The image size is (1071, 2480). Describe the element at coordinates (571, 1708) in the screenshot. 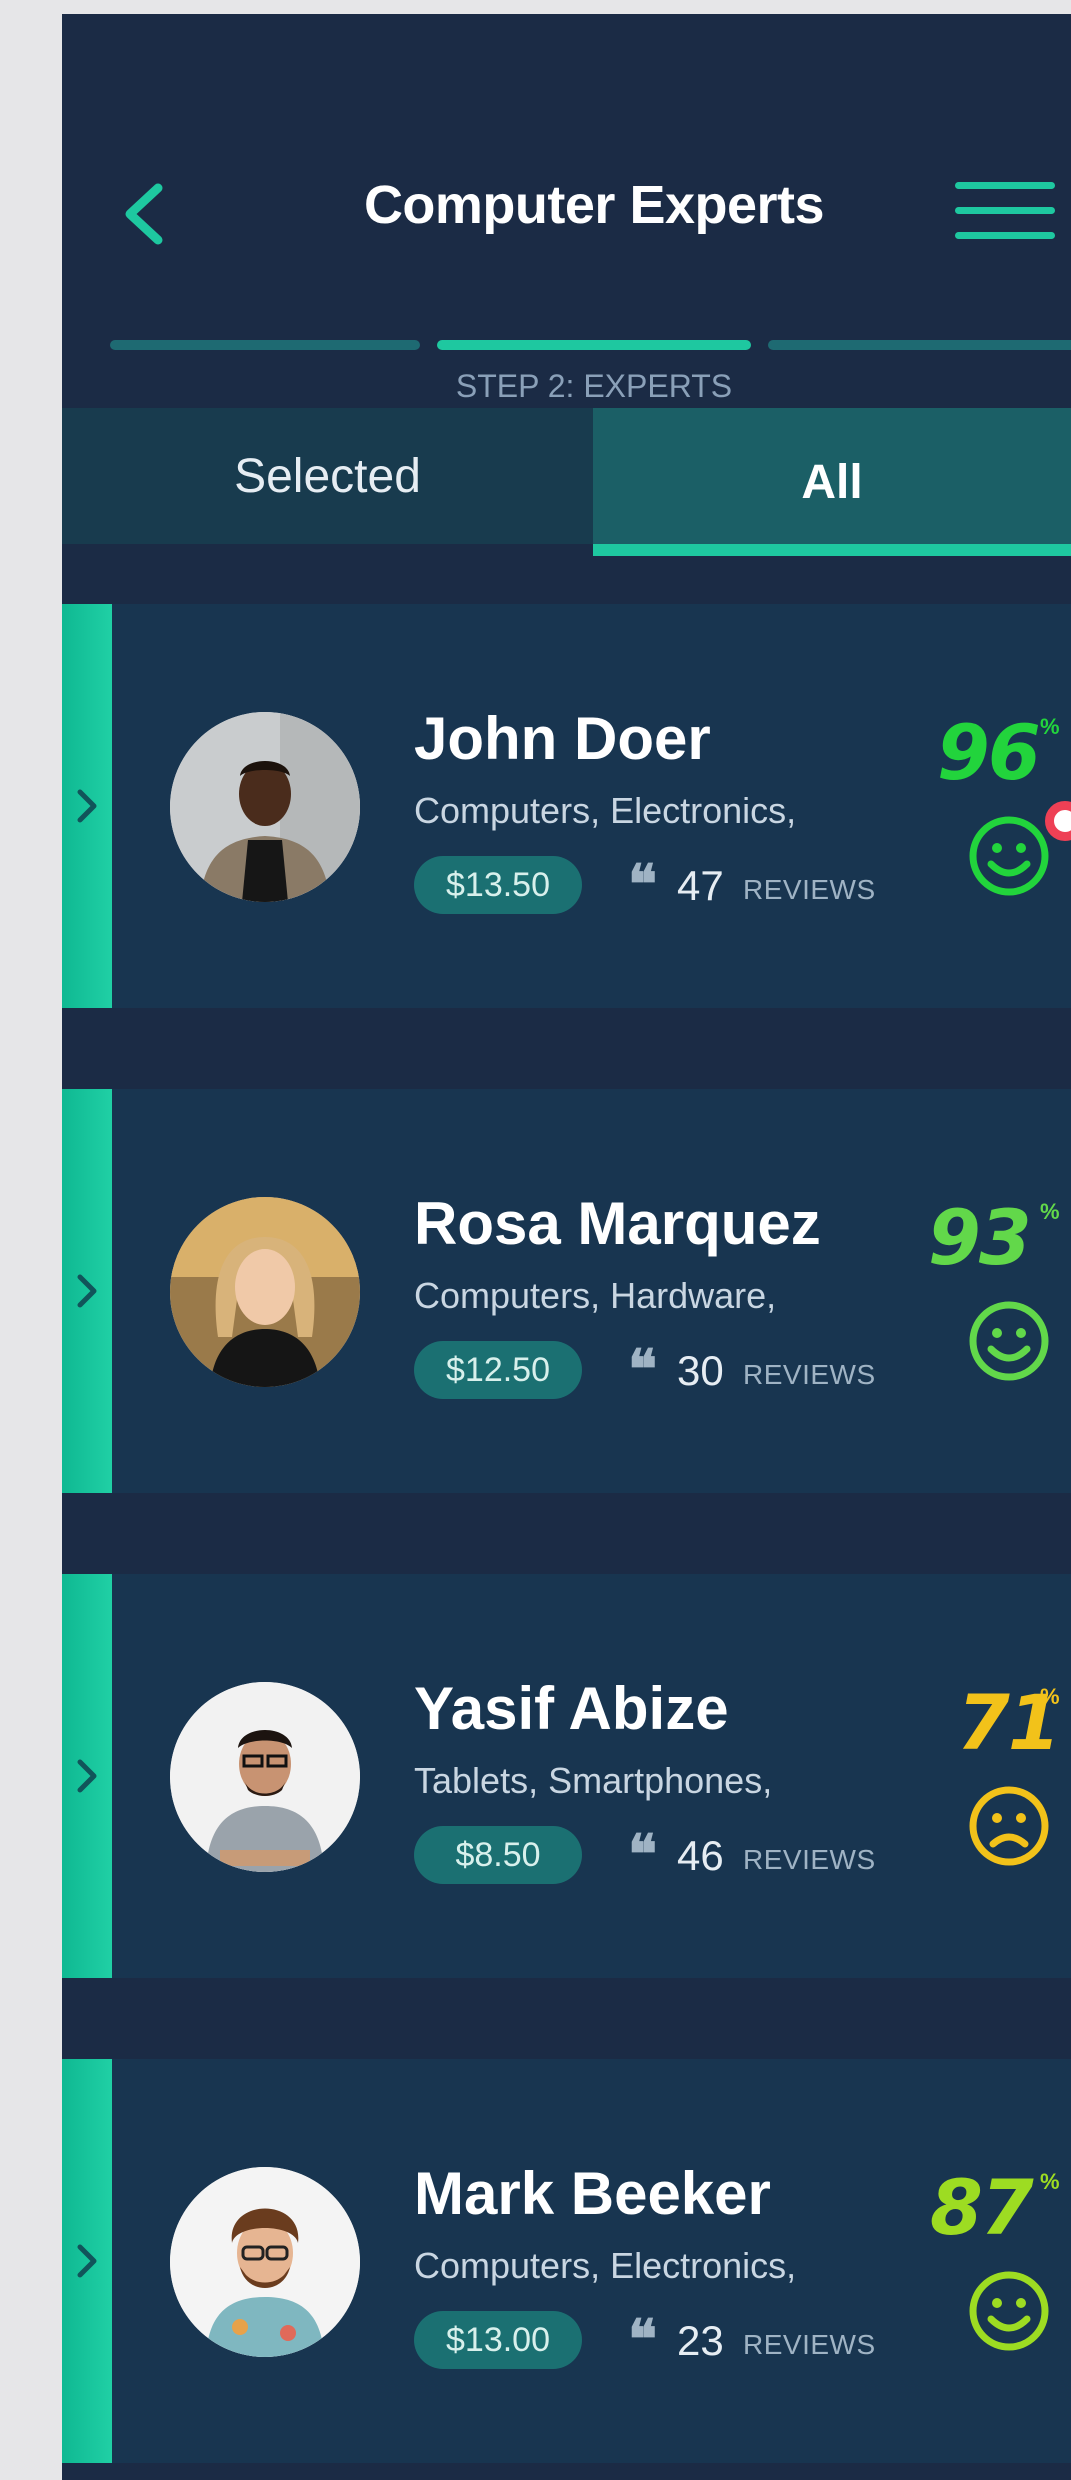

I see `expert-name: Yasif Abize` at that location.